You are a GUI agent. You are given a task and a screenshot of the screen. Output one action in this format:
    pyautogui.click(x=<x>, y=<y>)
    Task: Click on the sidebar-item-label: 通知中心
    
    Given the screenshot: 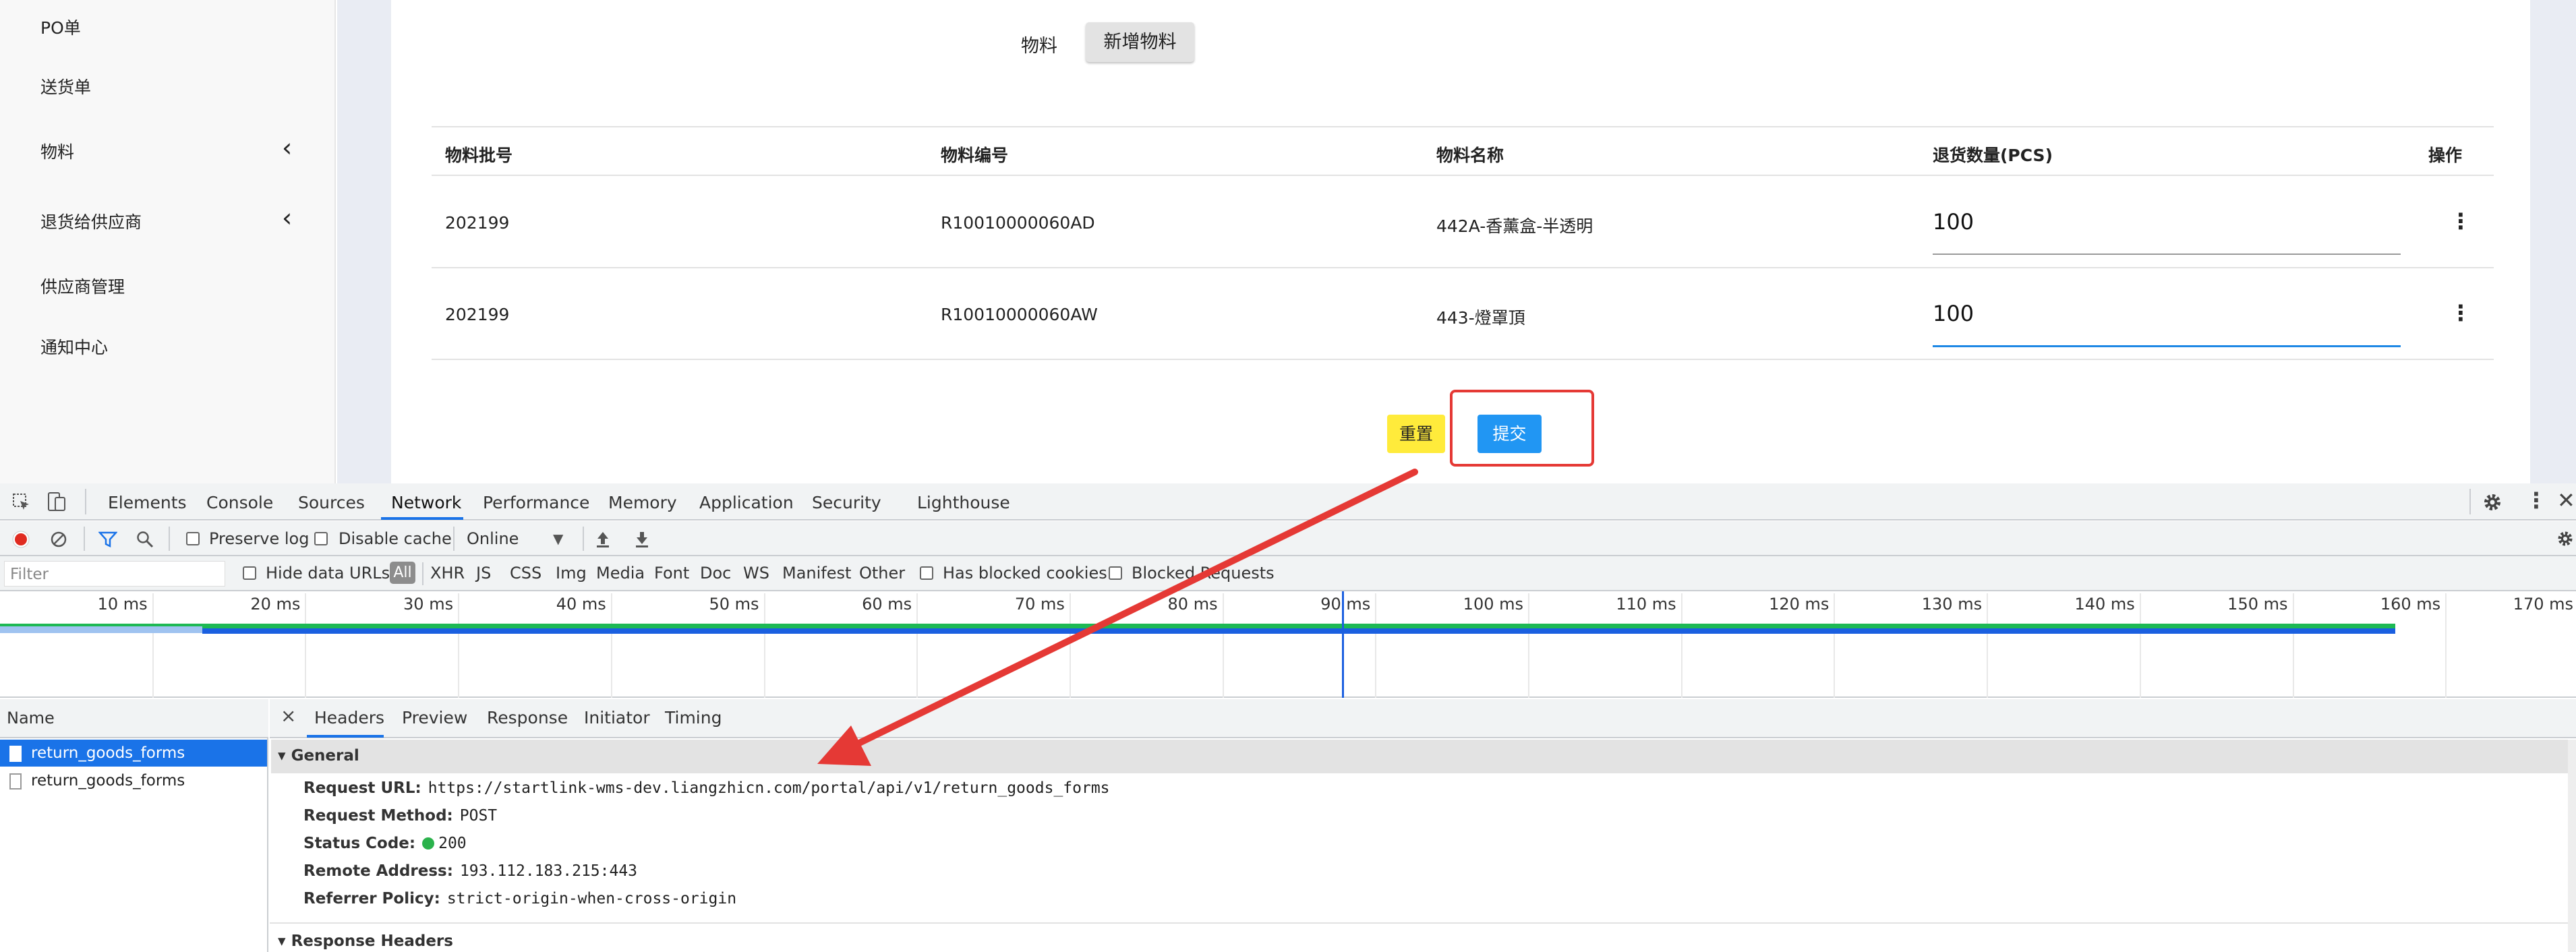 What is the action you would take?
    pyautogui.click(x=74, y=347)
    